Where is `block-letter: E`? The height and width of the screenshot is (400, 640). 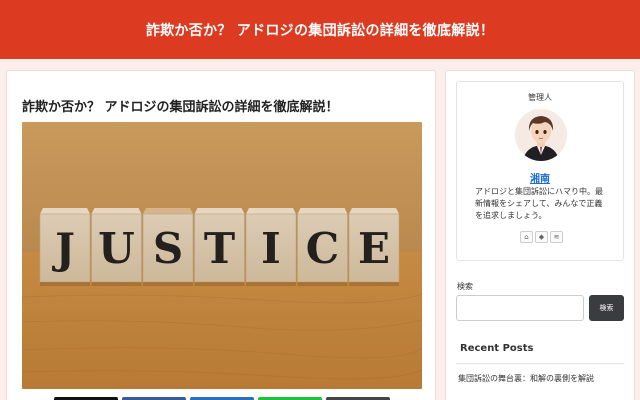 block-letter: E is located at coordinates (374, 248).